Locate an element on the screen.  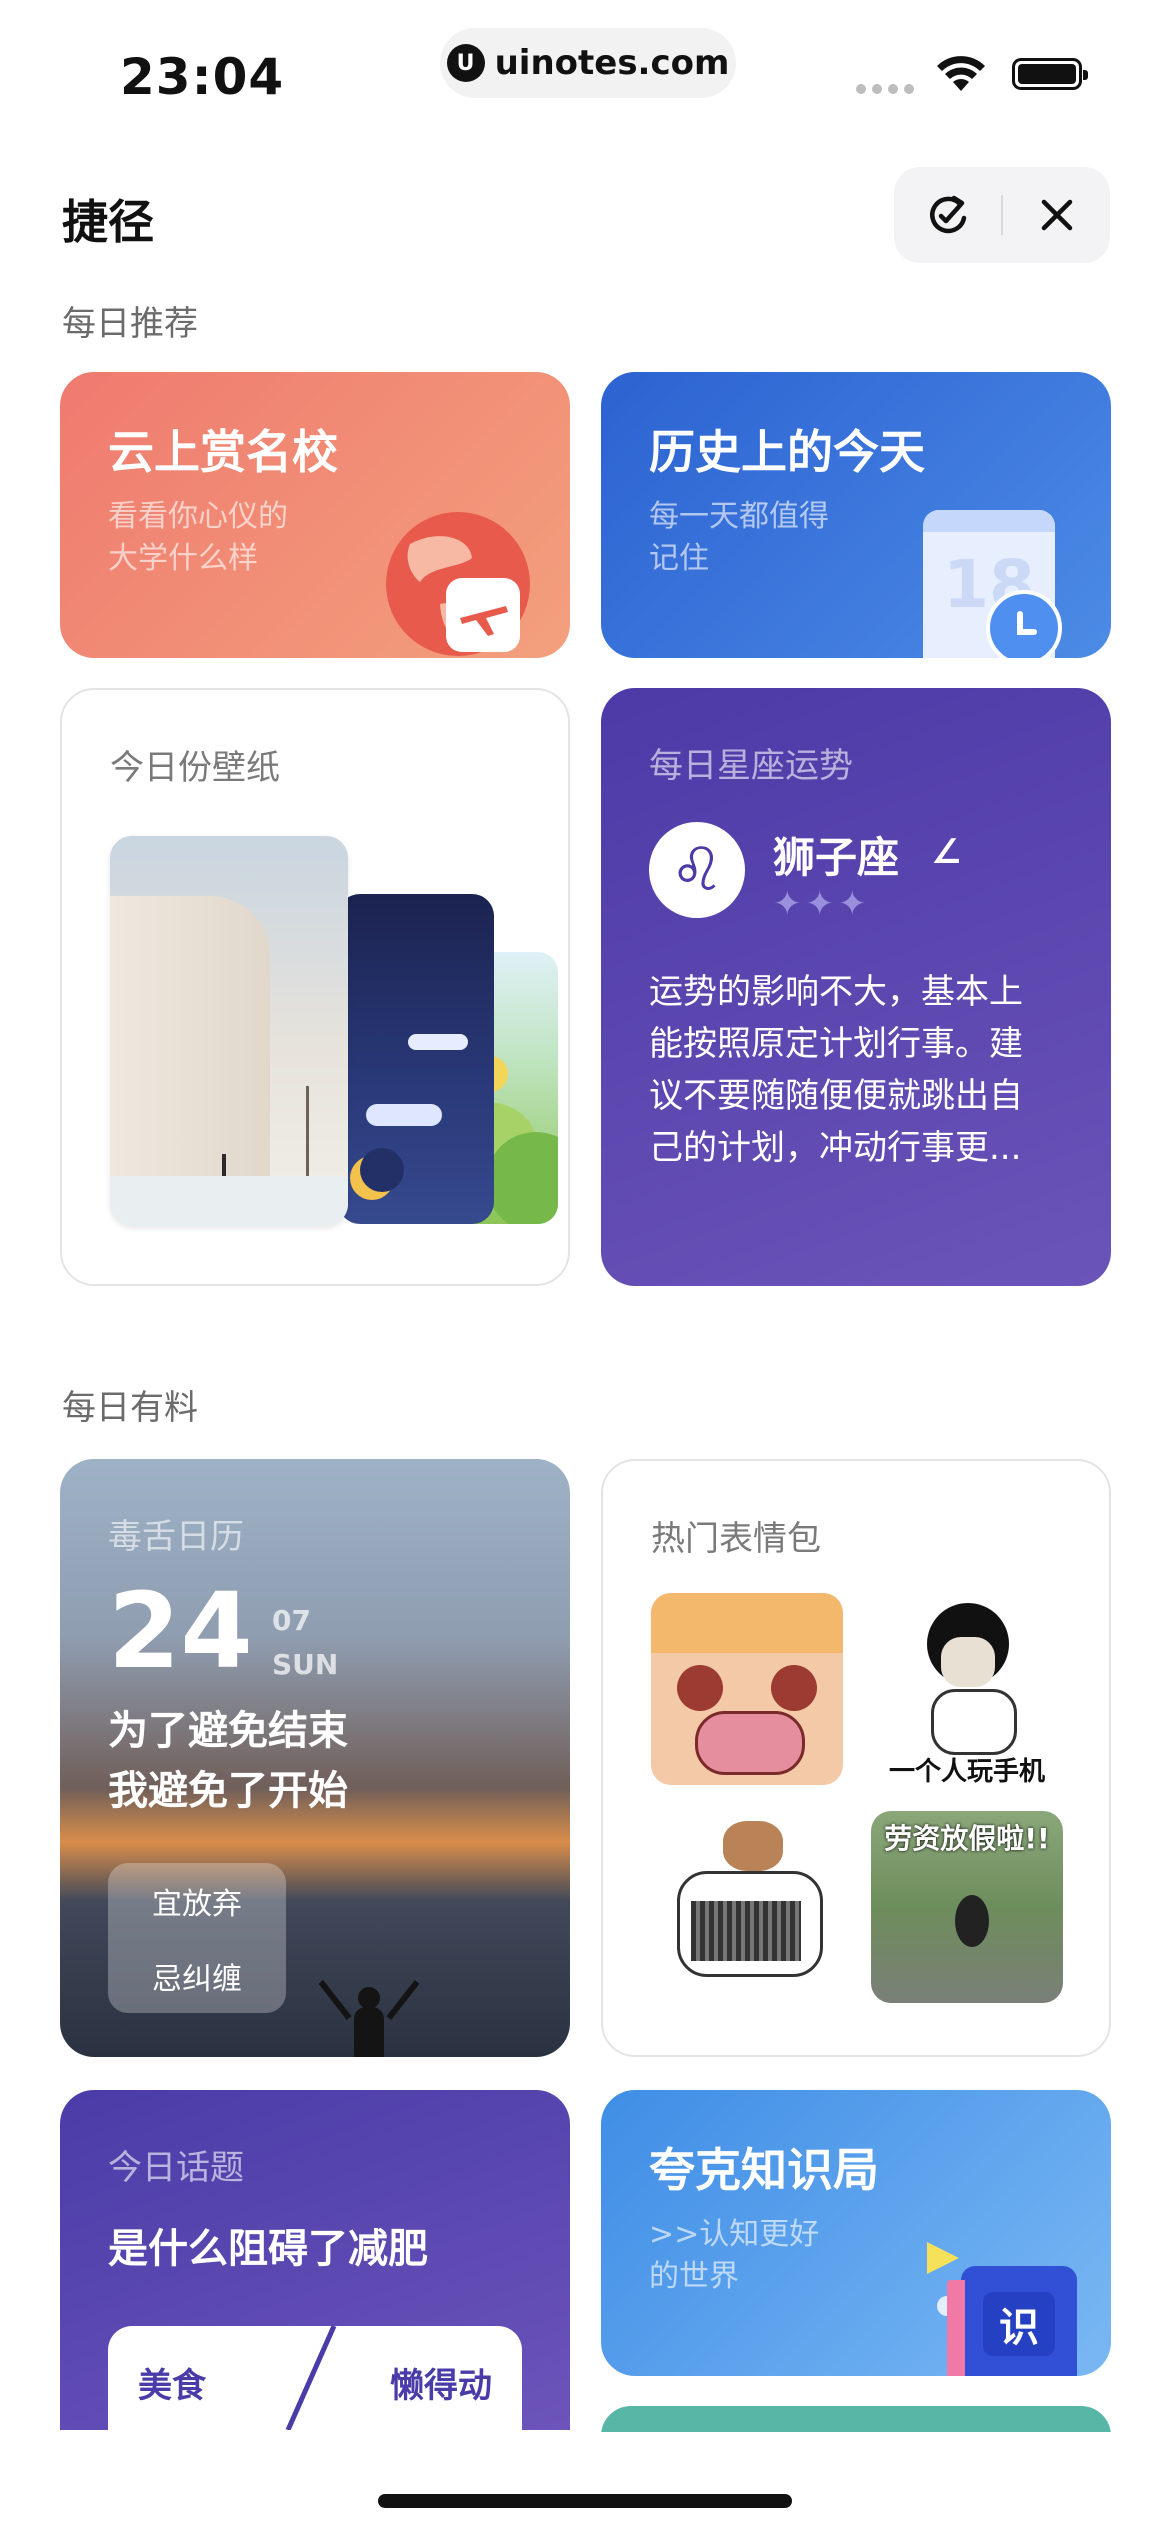
calendar-advice: 宜放弃 忌纠缠 is located at coordinates (197, 1938).